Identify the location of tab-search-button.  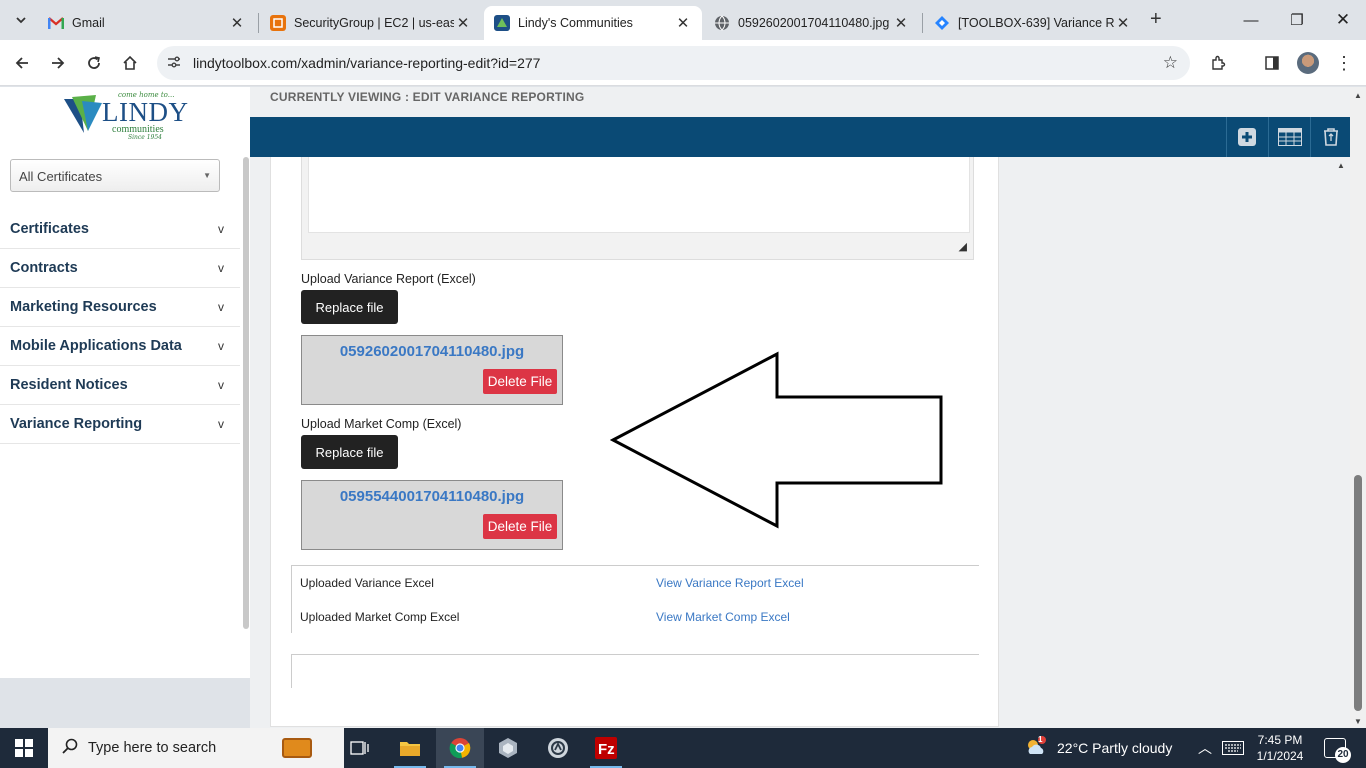
(21, 20).